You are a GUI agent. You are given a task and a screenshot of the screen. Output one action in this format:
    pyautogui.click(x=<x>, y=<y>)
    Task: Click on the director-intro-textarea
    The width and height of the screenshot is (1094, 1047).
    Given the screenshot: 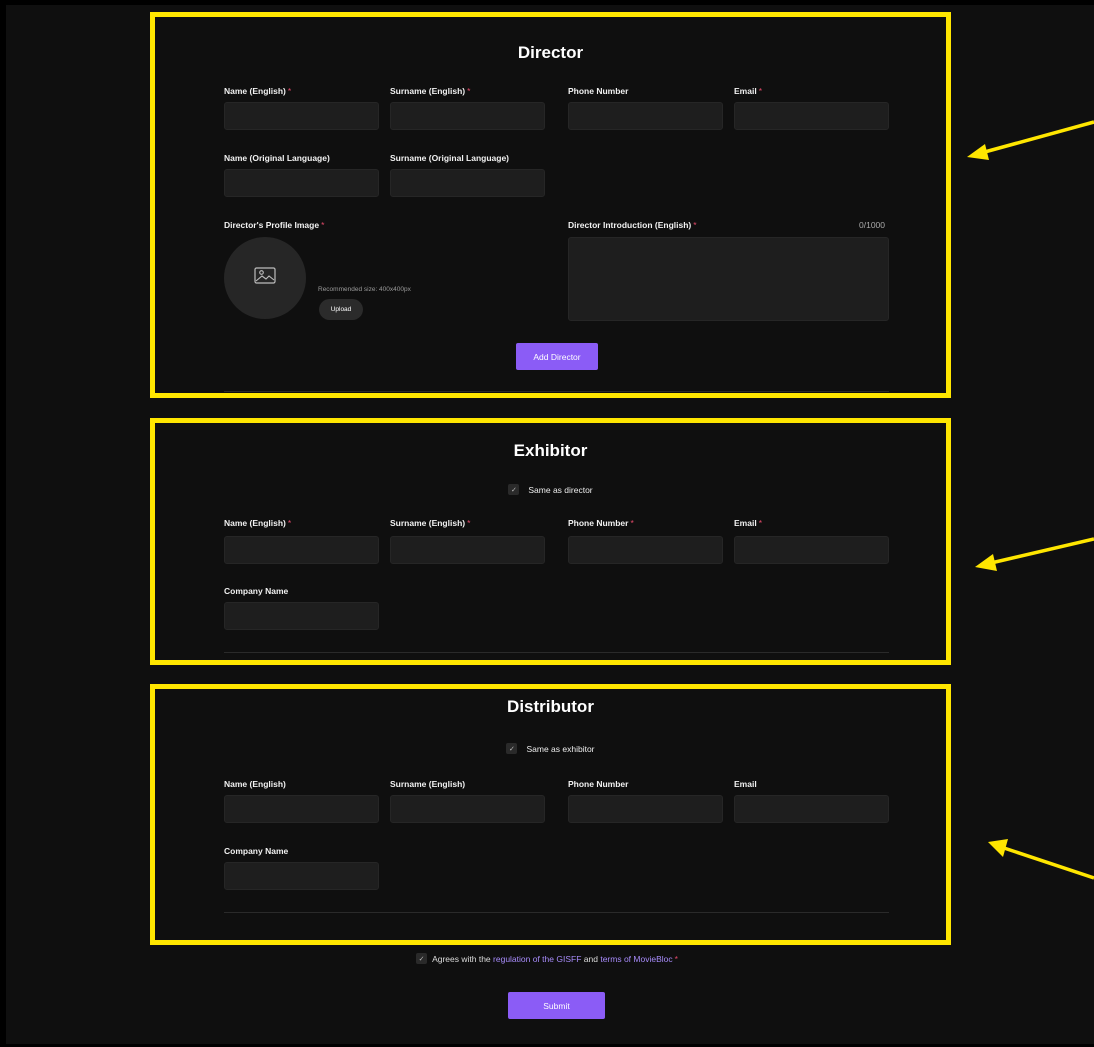 What is the action you would take?
    pyautogui.click(x=728, y=279)
    